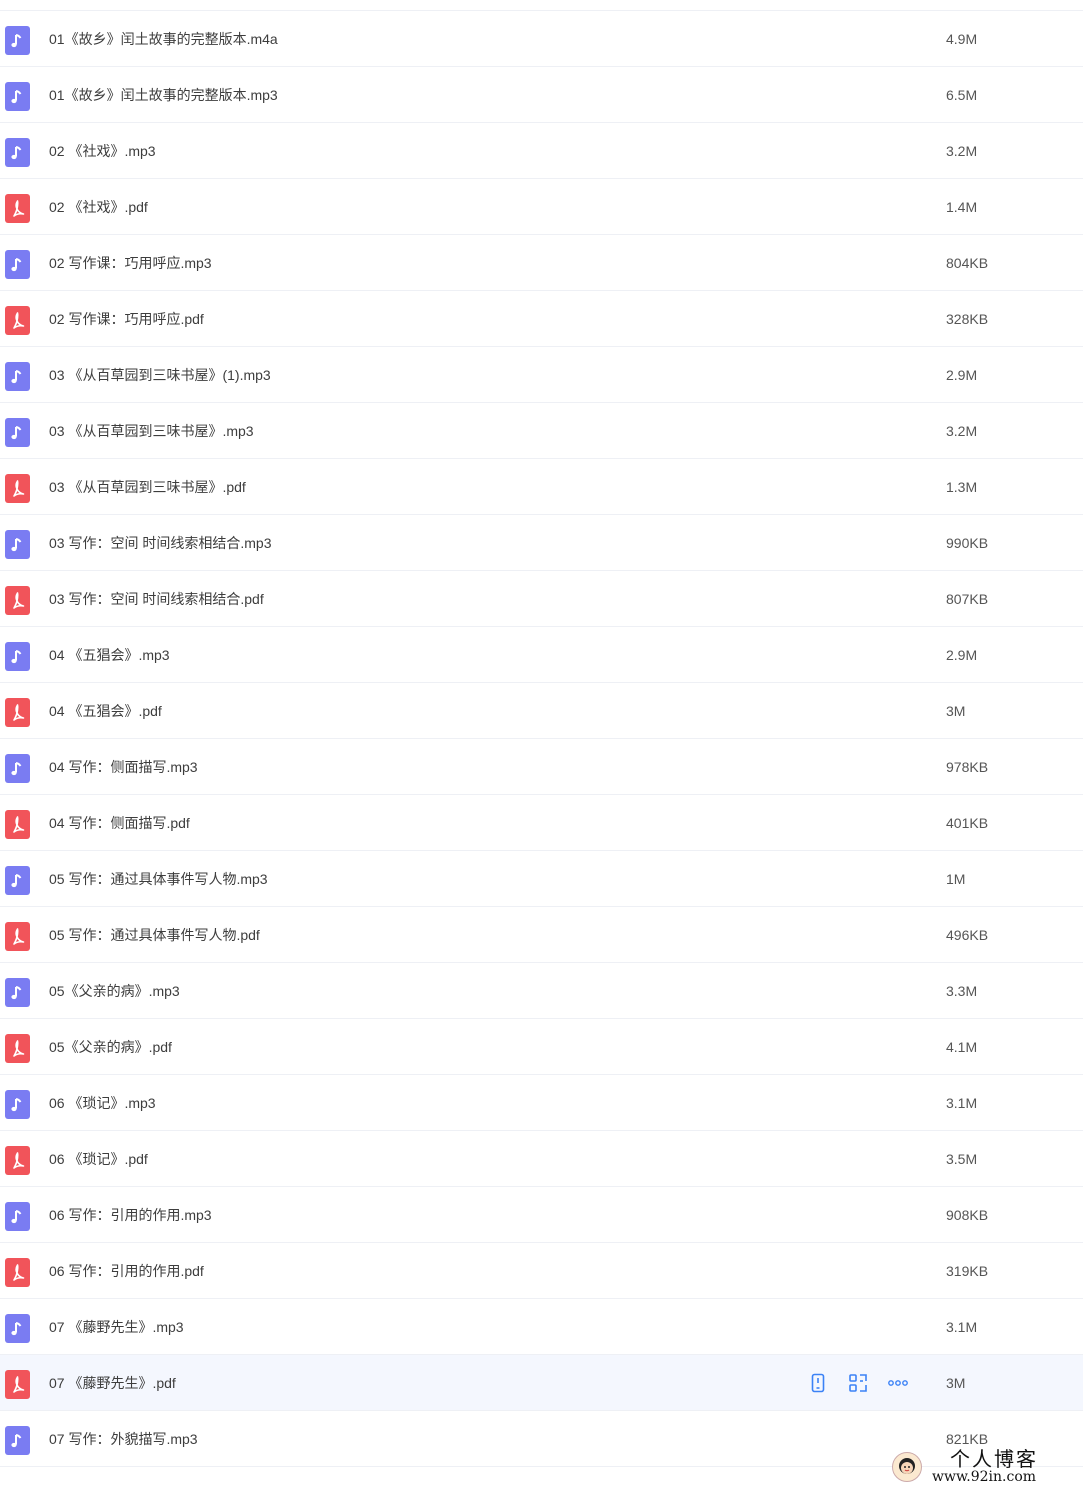 This screenshot has width=1083, height=1491. What do you see at coordinates (541, 1327) in the screenshot?
I see `file-row: 07 《藤野先生》.mp3 3.1M` at bounding box center [541, 1327].